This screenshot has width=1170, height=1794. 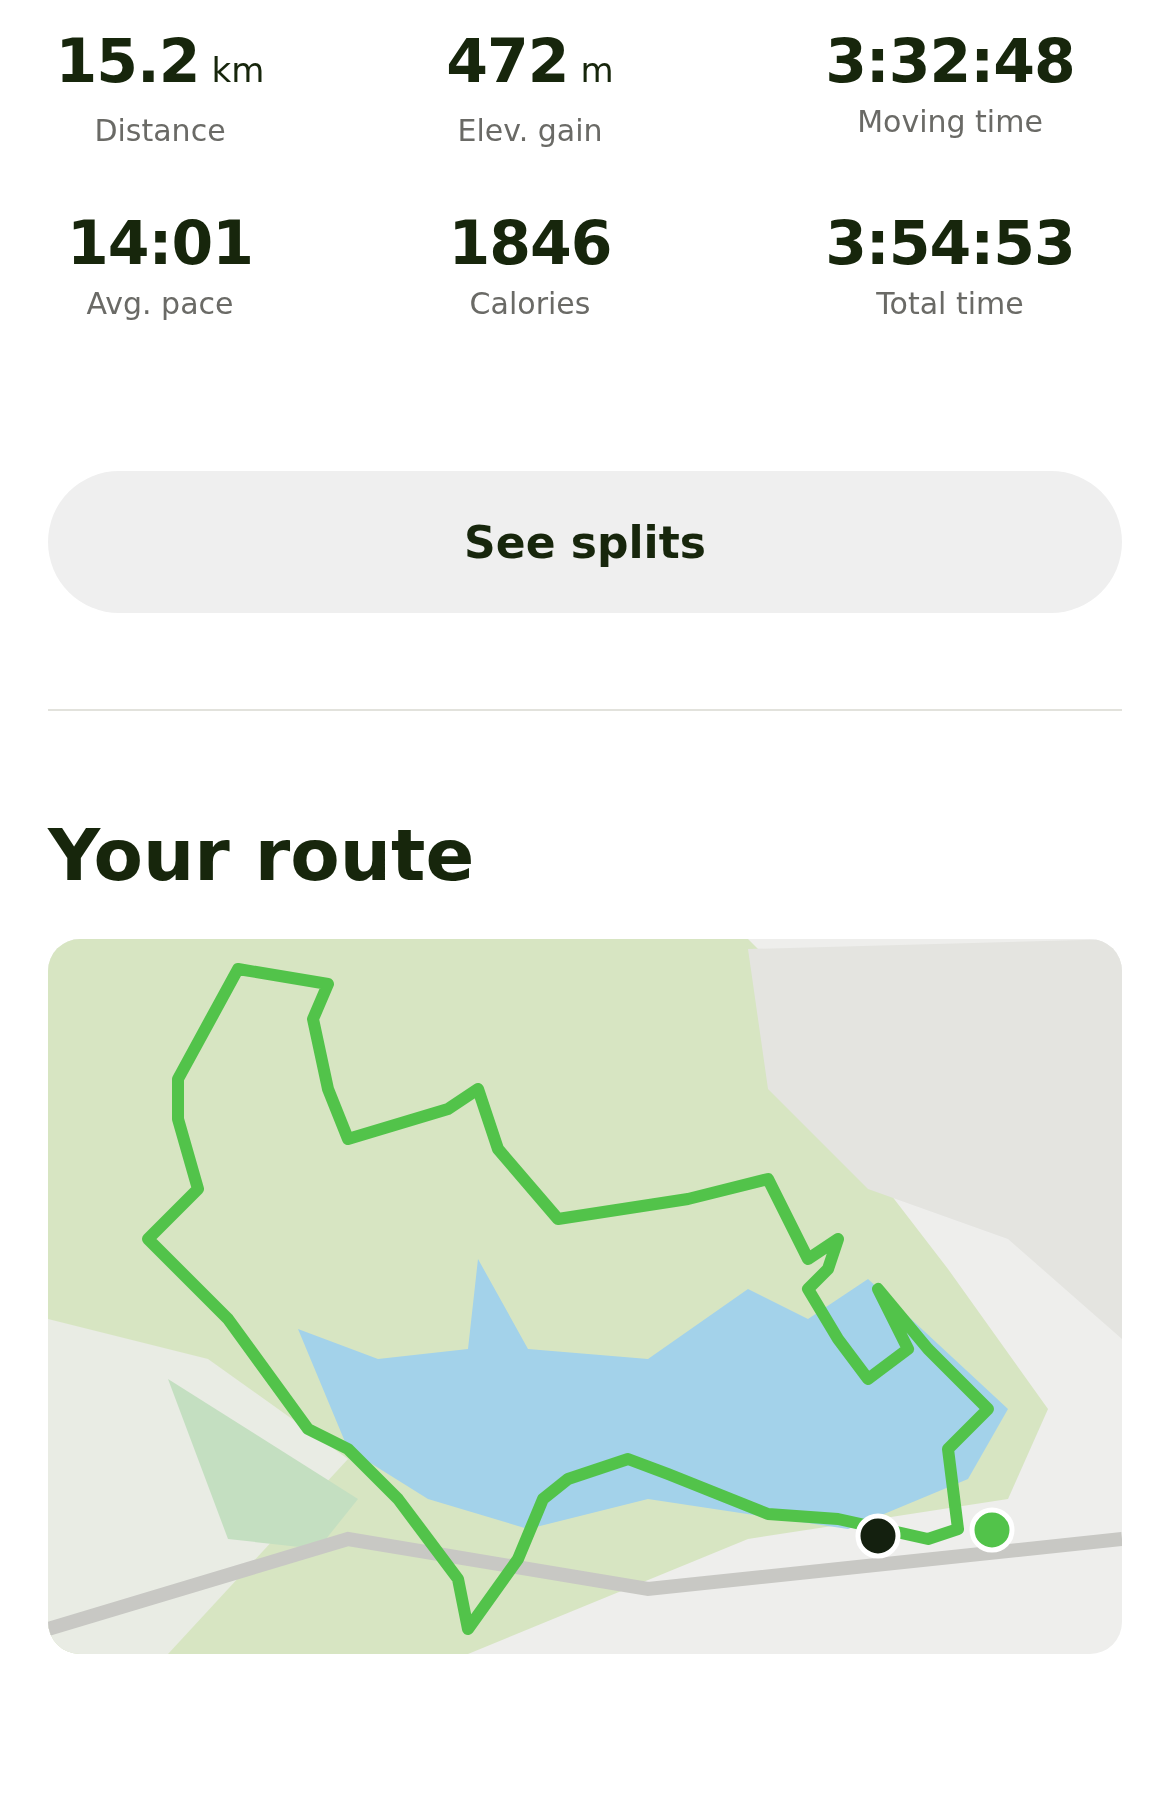 What do you see at coordinates (950, 61) in the screenshot?
I see `stat-value: 3:32:48` at bounding box center [950, 61].